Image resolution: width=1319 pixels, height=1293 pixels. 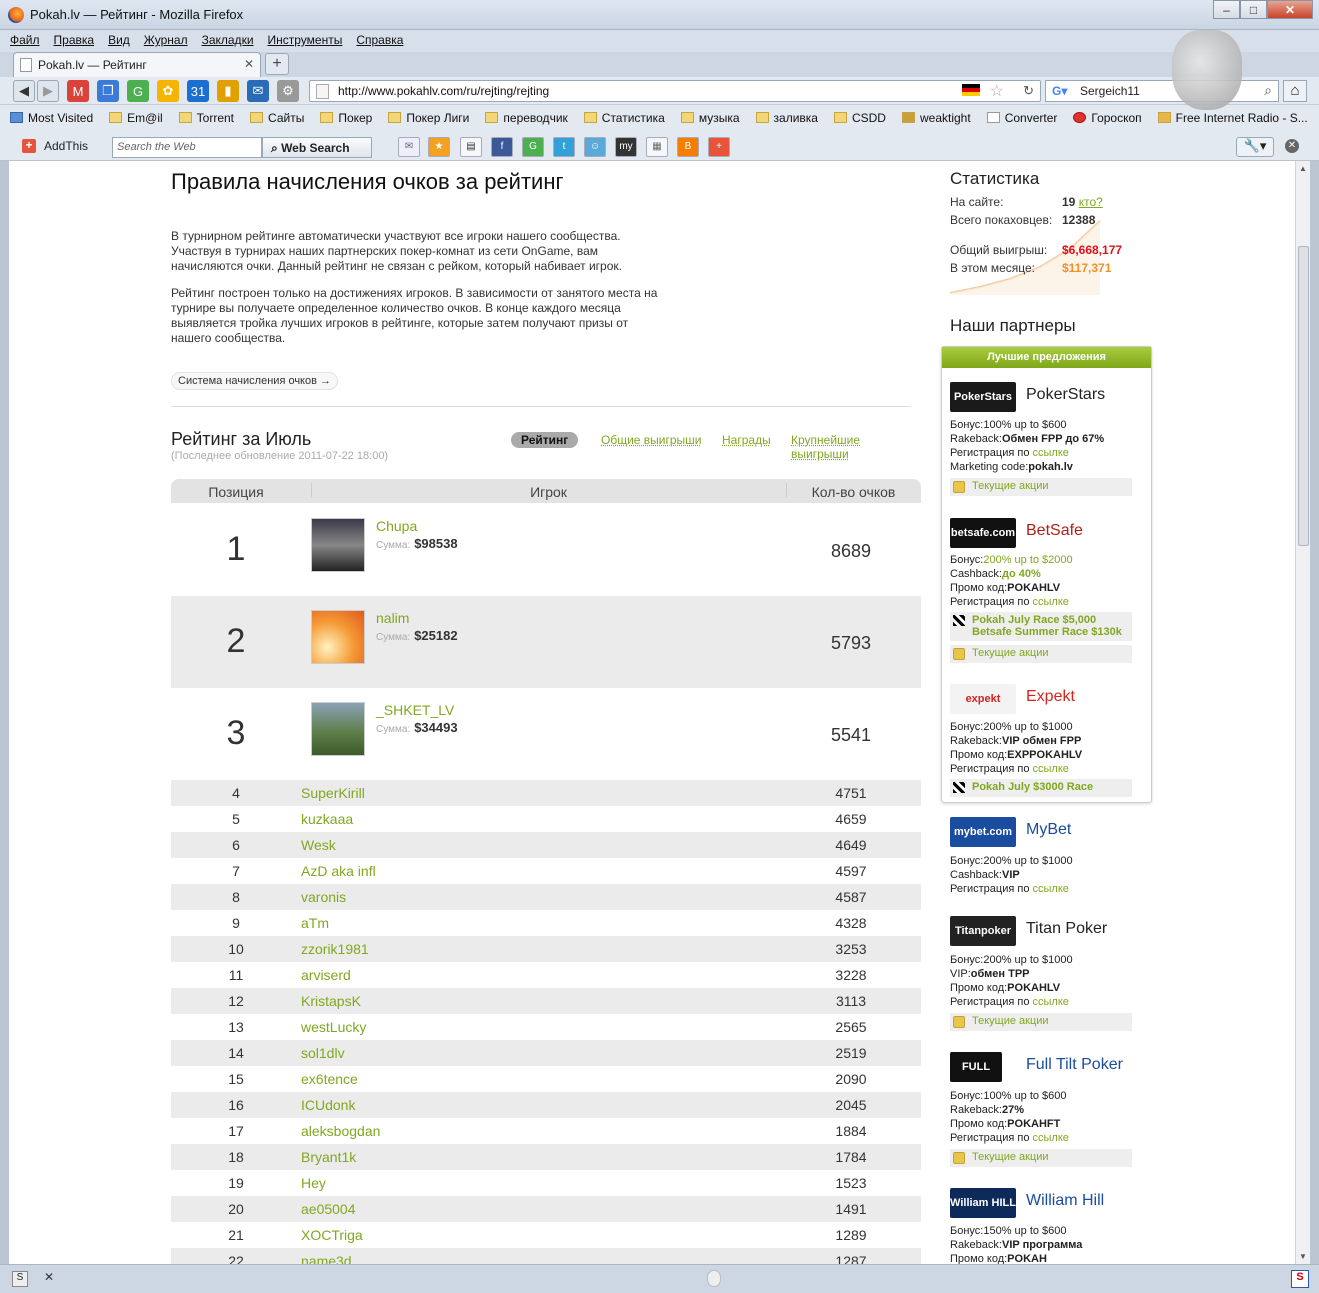 I want to click on blogger-icon: B, so click(x=688, y=147).